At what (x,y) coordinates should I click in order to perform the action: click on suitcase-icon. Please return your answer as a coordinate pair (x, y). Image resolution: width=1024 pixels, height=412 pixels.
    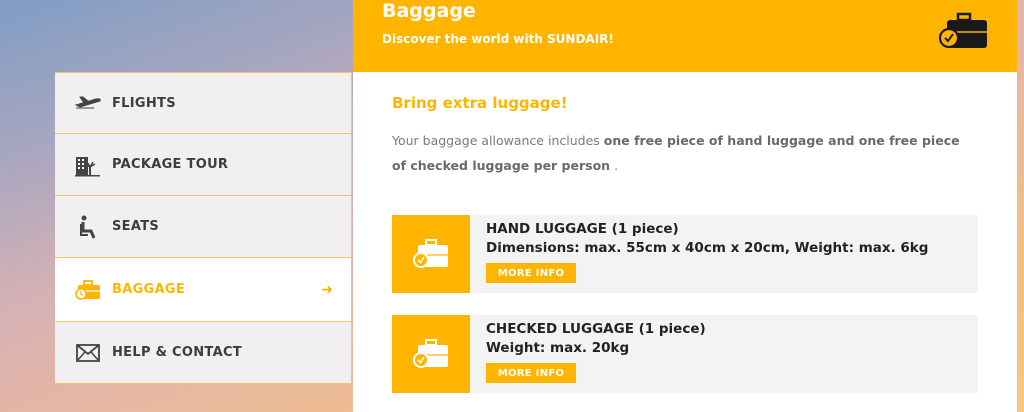
    Looking at the image, I should click on (88, 290).